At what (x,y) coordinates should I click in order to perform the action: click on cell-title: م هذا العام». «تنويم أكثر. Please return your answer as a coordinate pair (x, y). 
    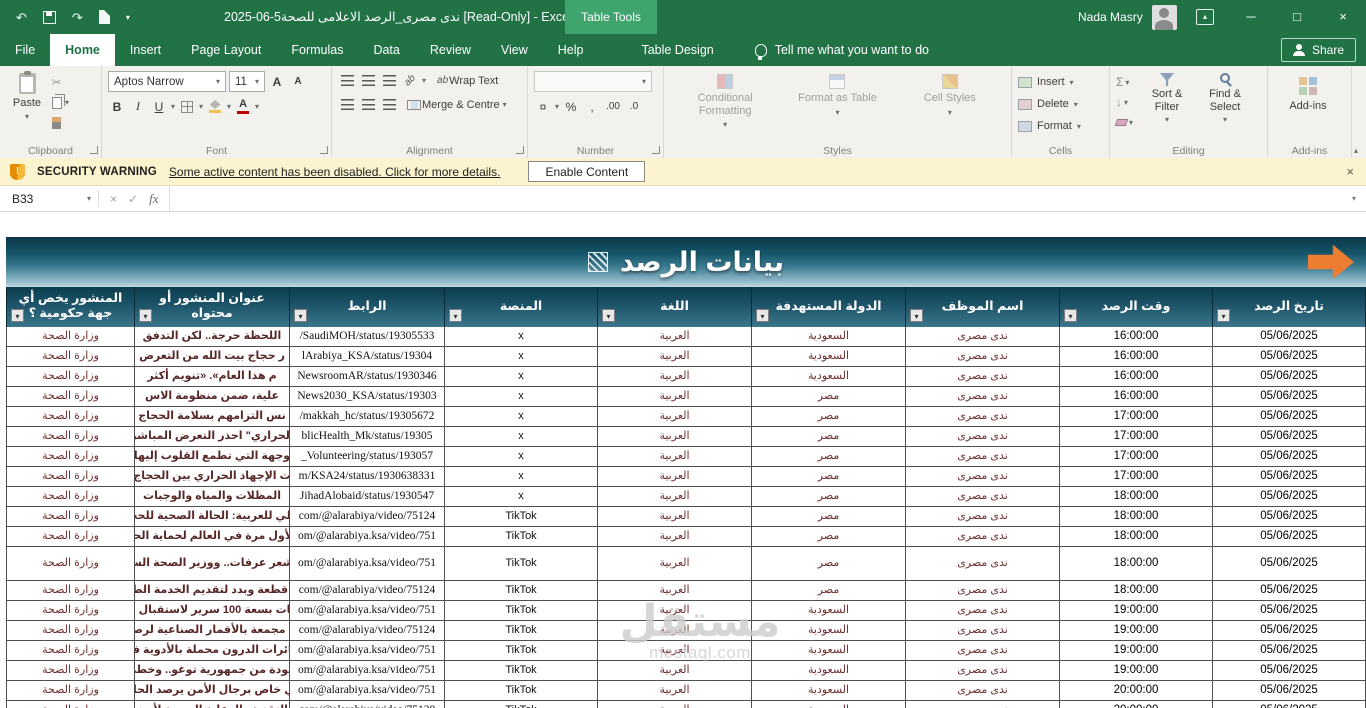
    Looking at the image, I should click on (212, 377).